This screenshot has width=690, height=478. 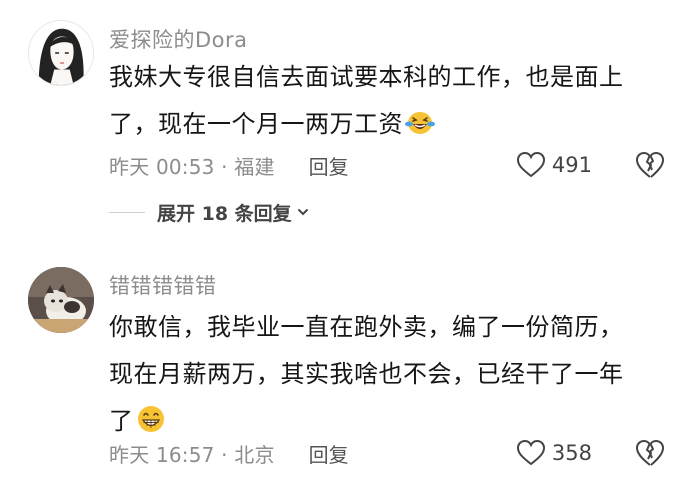 I want to click on expand-replies-button: 展开 18 条回复, so click(x=209, y=212).